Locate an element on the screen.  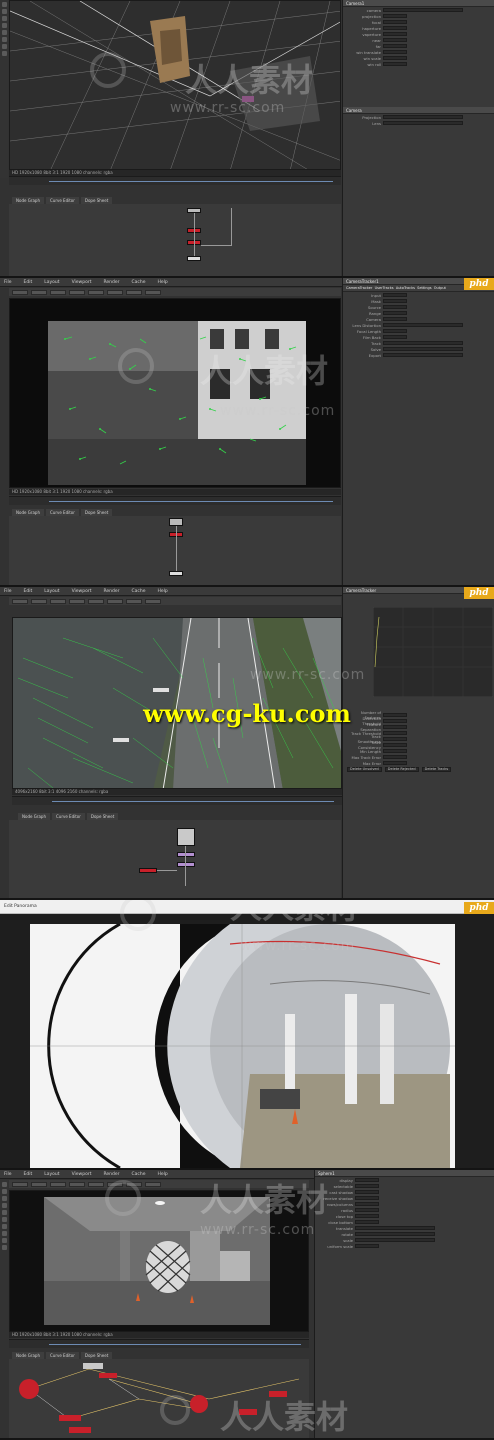
viewer-3d is located at coordinates (175, 85).